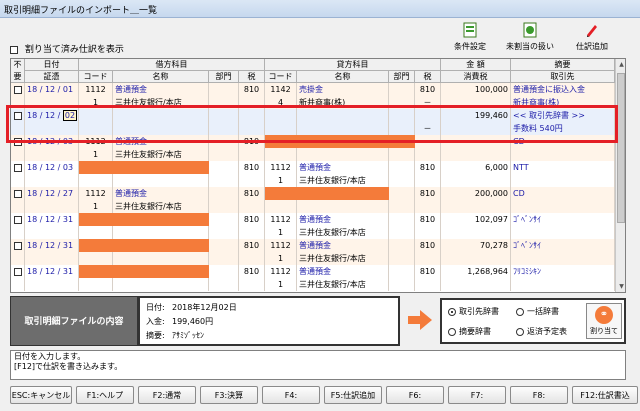  Describe the element at coordinates (96, 193) in the screenshot. I see `cell-dcode: 1112` at that location.